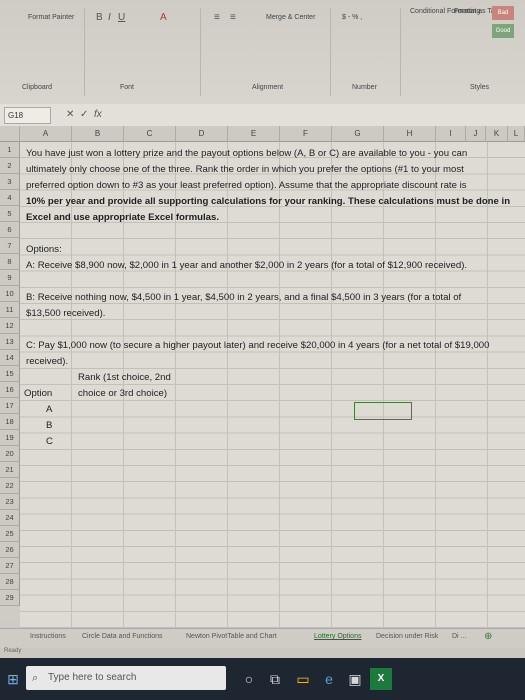 This screenshot has height=700, width=525. What do you see at coordinates (355, 679) in the screenshot?
I see `store-icon: ▣` at bounding box center [355, 679].